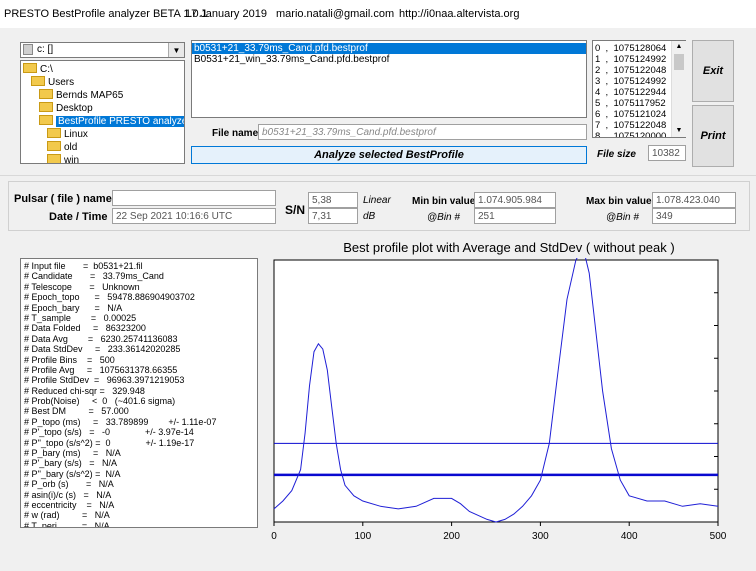 The image size is (756, 571). Describe the element at coordinates (451, 536) in the screenshot. I see `x-tick-label: 200` at that location.